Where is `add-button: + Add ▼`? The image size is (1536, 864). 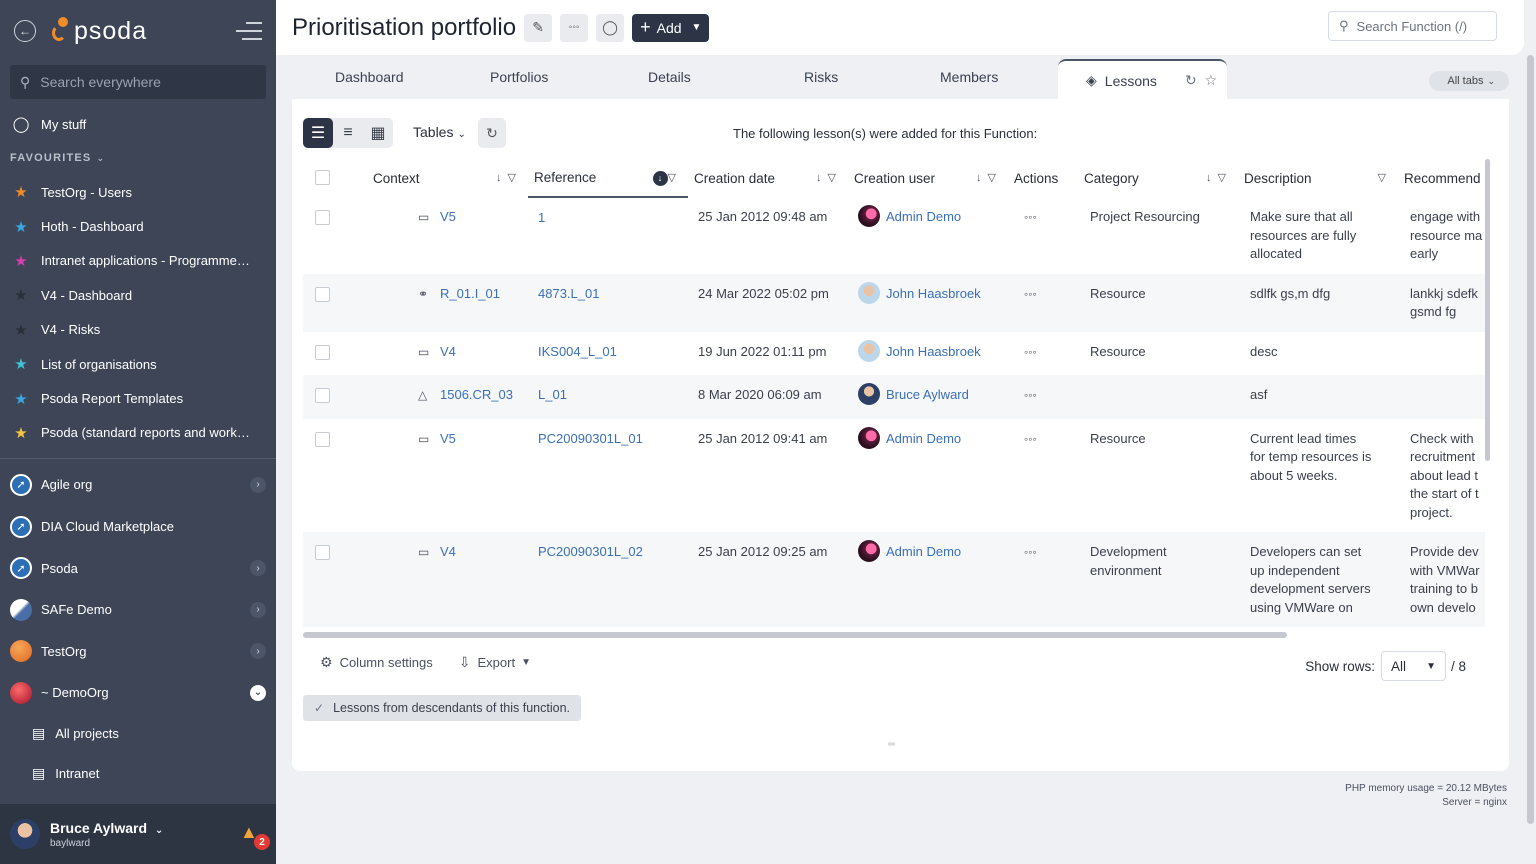
add-button: + Add ▼ is located at coordinates (671, 27).